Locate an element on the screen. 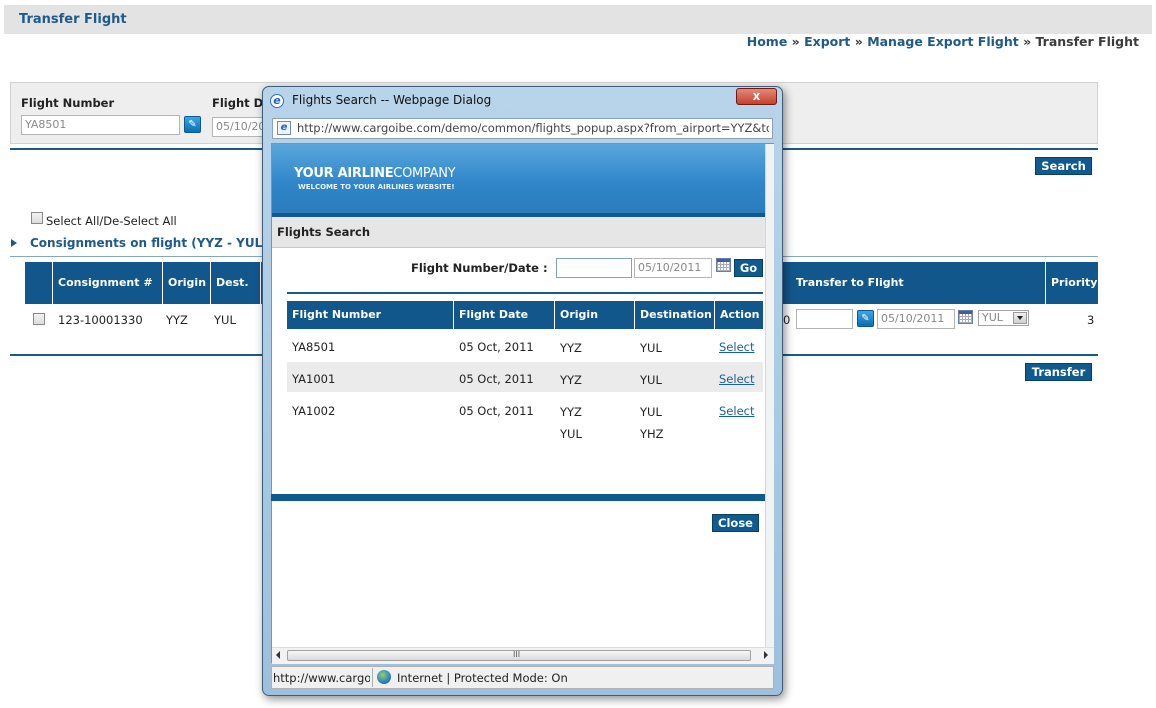 This screenshot has height=708, width=1156. header-consignment: Consignment # is located at coordinates (108, 283).